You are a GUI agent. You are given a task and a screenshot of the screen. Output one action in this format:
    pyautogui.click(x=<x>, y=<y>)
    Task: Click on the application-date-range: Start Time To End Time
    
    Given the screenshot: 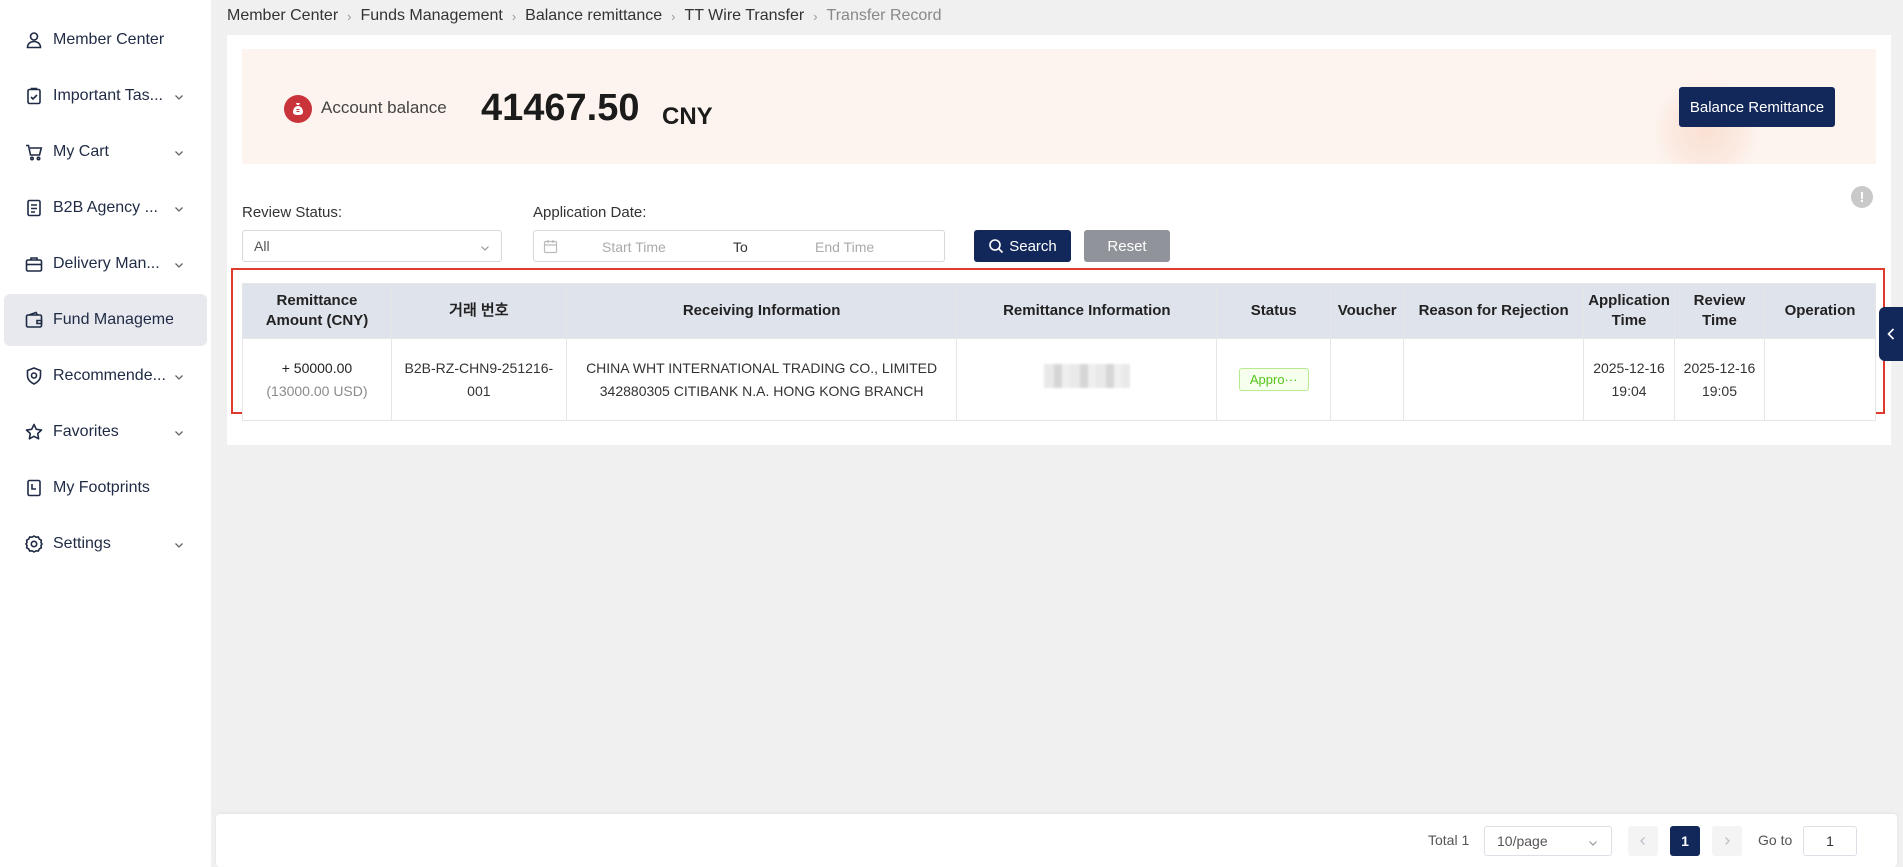 What is the action you would take?
    pyautogui.click(x=739, y=246)
    